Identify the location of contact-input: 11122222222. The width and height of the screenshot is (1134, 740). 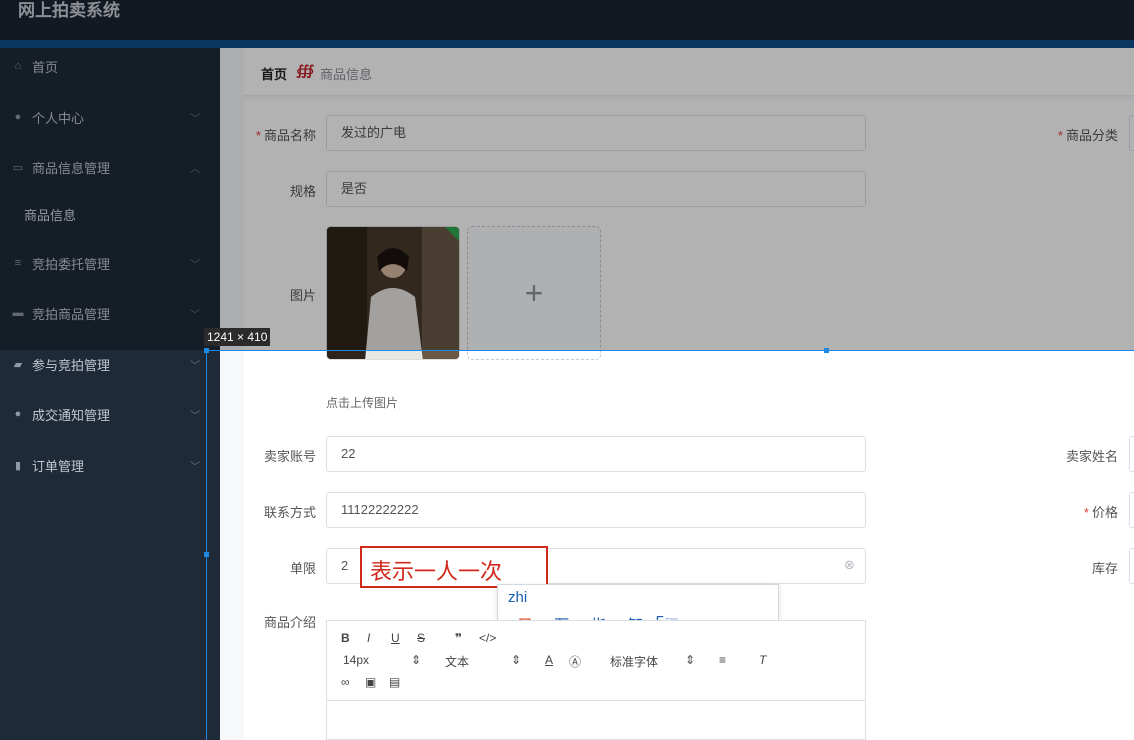
(596, 510).